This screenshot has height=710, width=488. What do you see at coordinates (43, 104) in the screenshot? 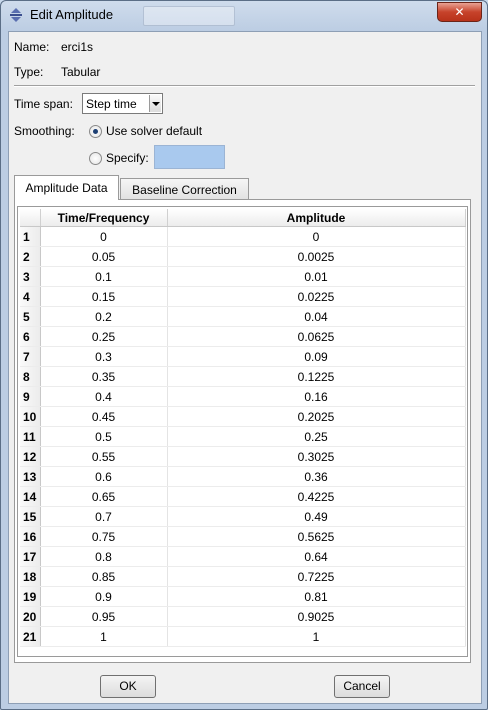
I see `time-span-label: Time span:` at bounding box center [43, 104].